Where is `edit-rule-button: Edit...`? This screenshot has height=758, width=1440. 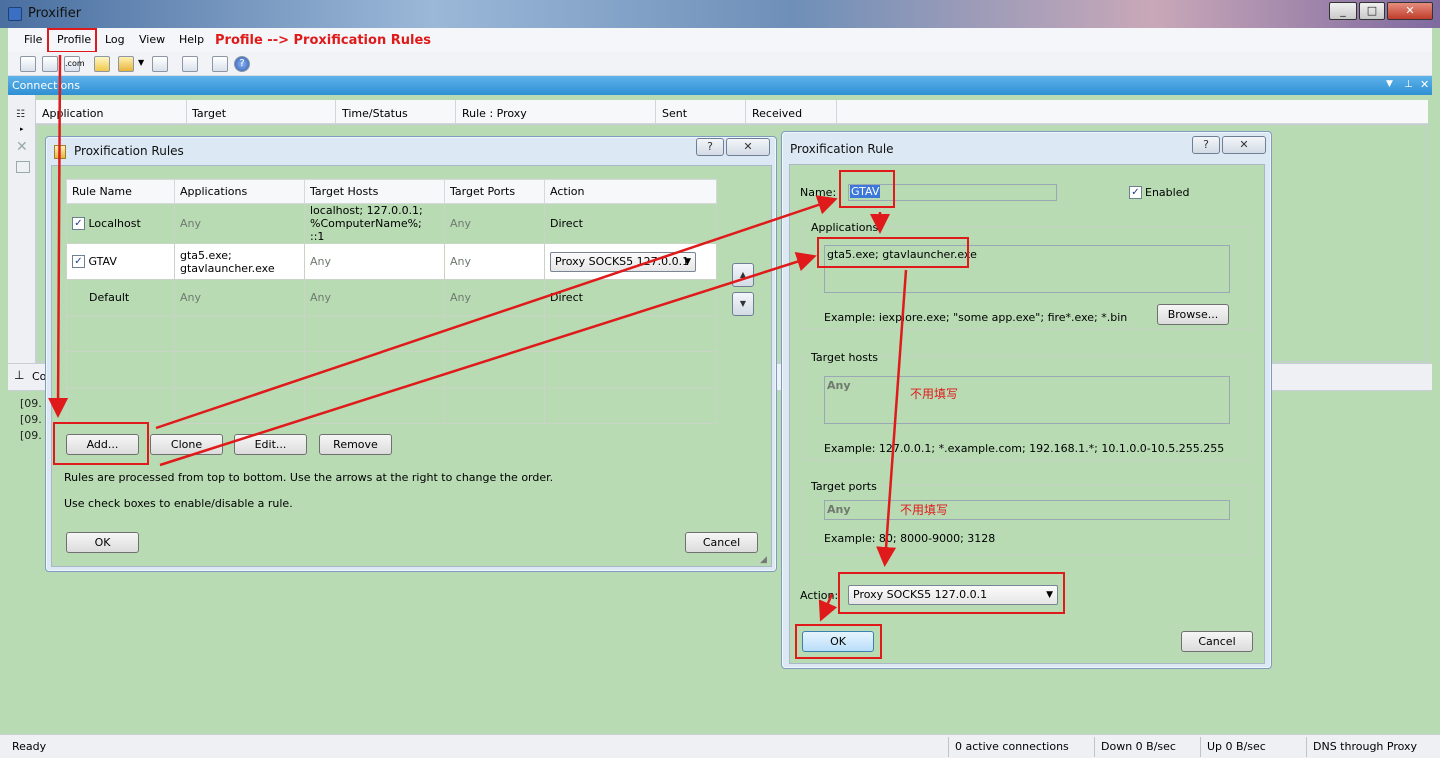 edit-rule-button: Edit... is located at coordinates (270, 444).